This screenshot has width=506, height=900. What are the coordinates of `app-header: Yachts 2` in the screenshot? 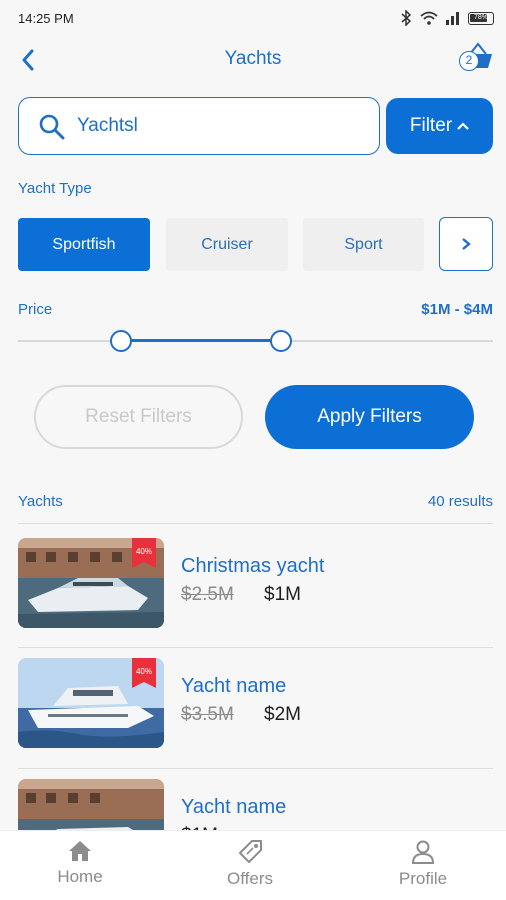 It's located at (253, 60).